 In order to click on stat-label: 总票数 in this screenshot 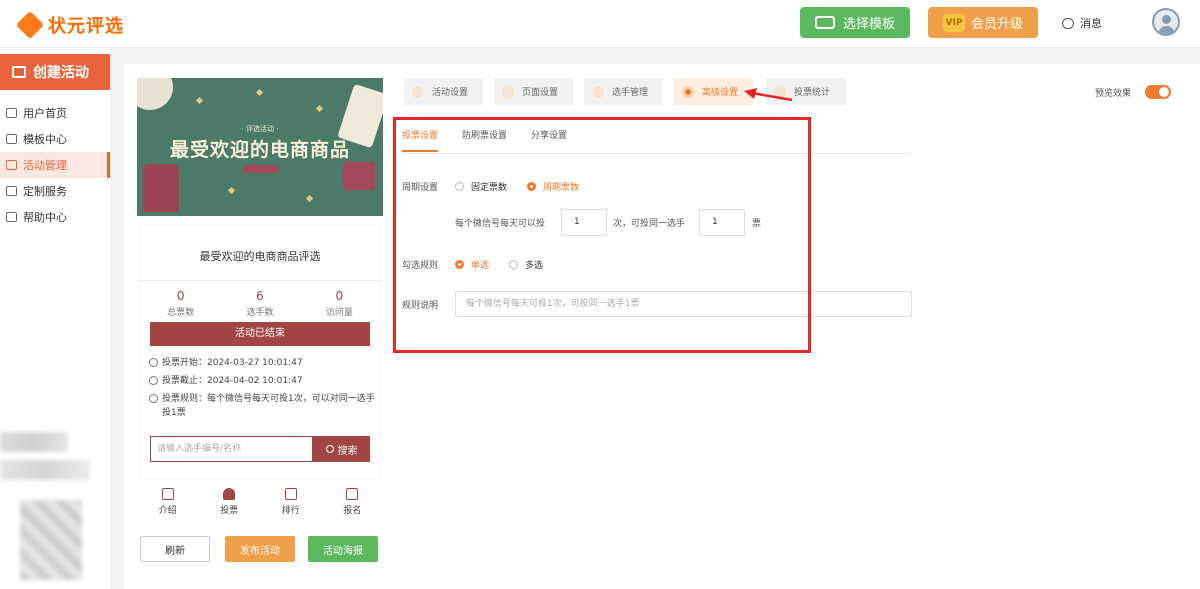, I will do `click(181, 313)`.